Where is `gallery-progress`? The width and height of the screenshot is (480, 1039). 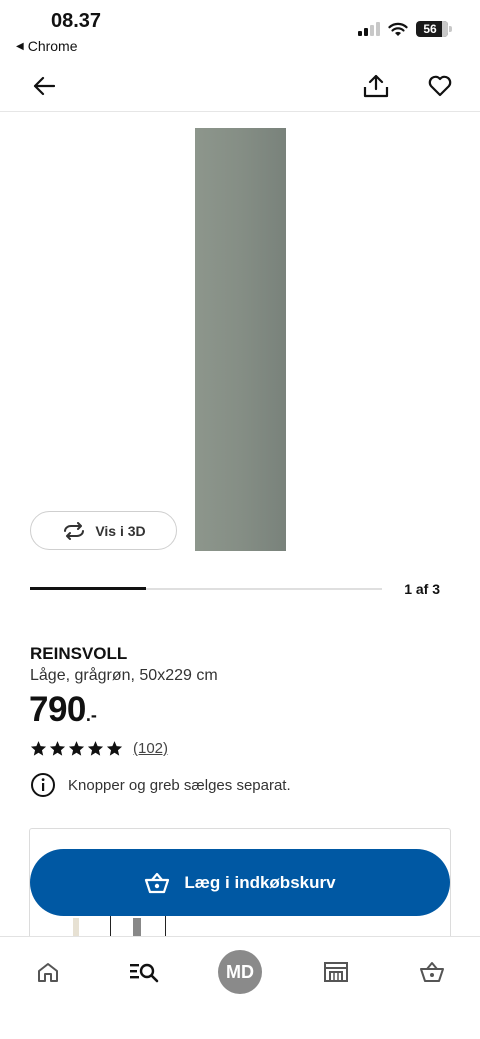 gallery-progress is located at coordinates (206, 588).